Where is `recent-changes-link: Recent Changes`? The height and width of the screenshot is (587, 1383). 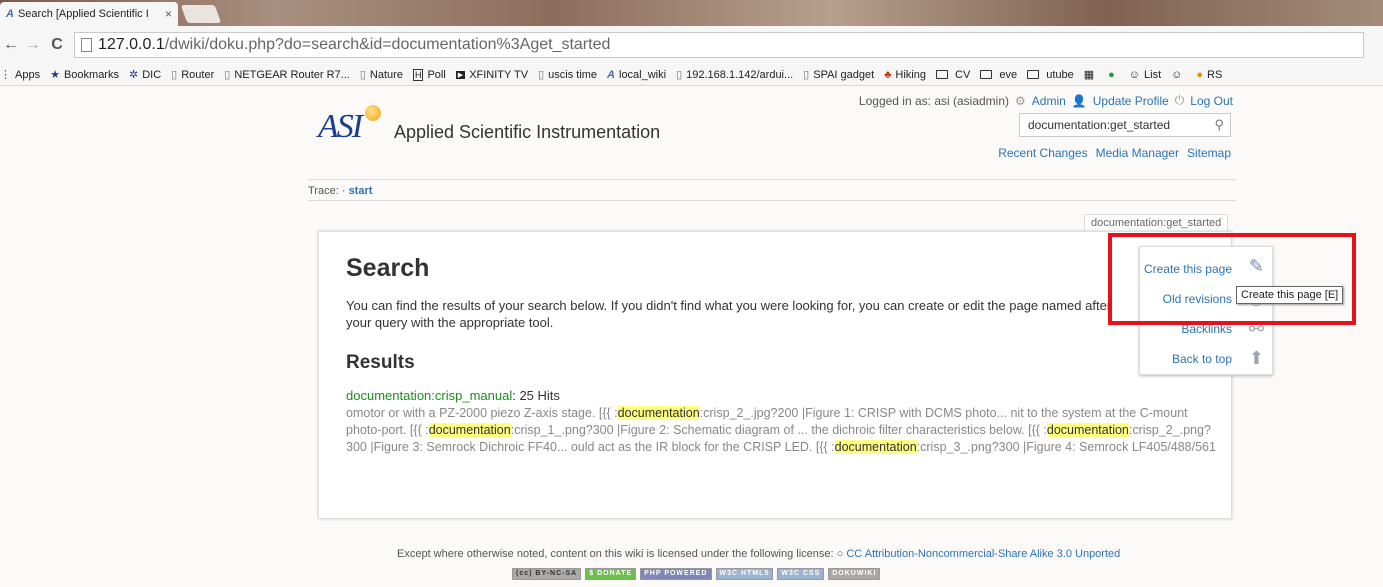
recent-changes-link: Recent Changes is located at coordinates (1042, 153).